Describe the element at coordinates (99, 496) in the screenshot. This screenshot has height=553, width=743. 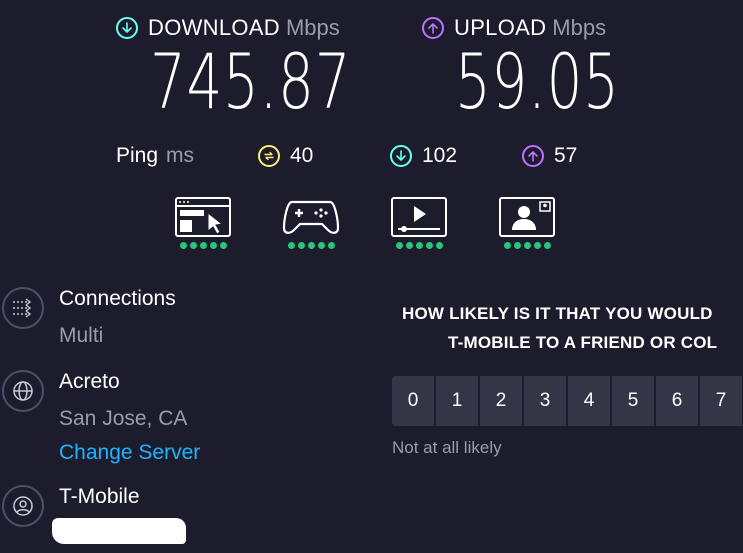
I see `provider-name: T-Mobile` at that location.